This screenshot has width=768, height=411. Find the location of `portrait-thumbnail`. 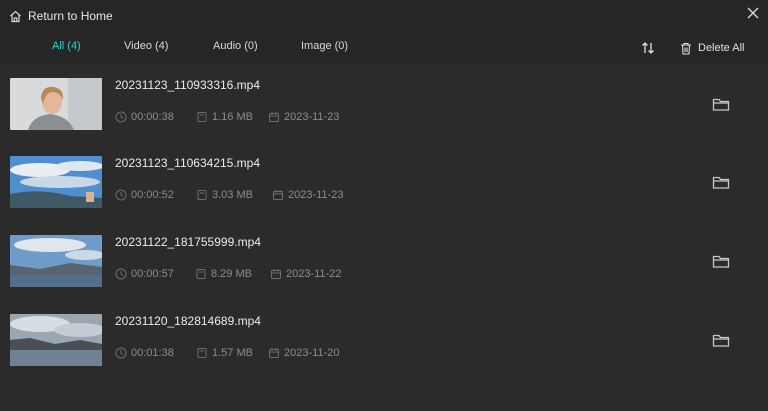

portrait-thumbnail is located at coordinates (56, 104).